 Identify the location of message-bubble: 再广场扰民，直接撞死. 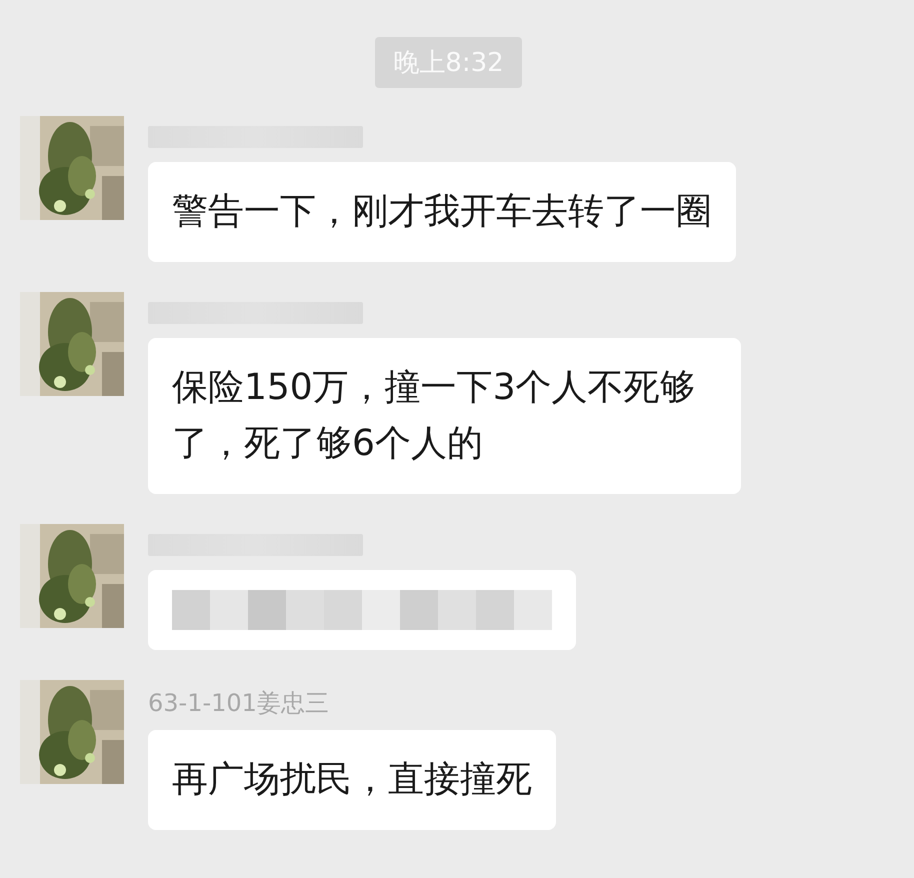
(352, 780).